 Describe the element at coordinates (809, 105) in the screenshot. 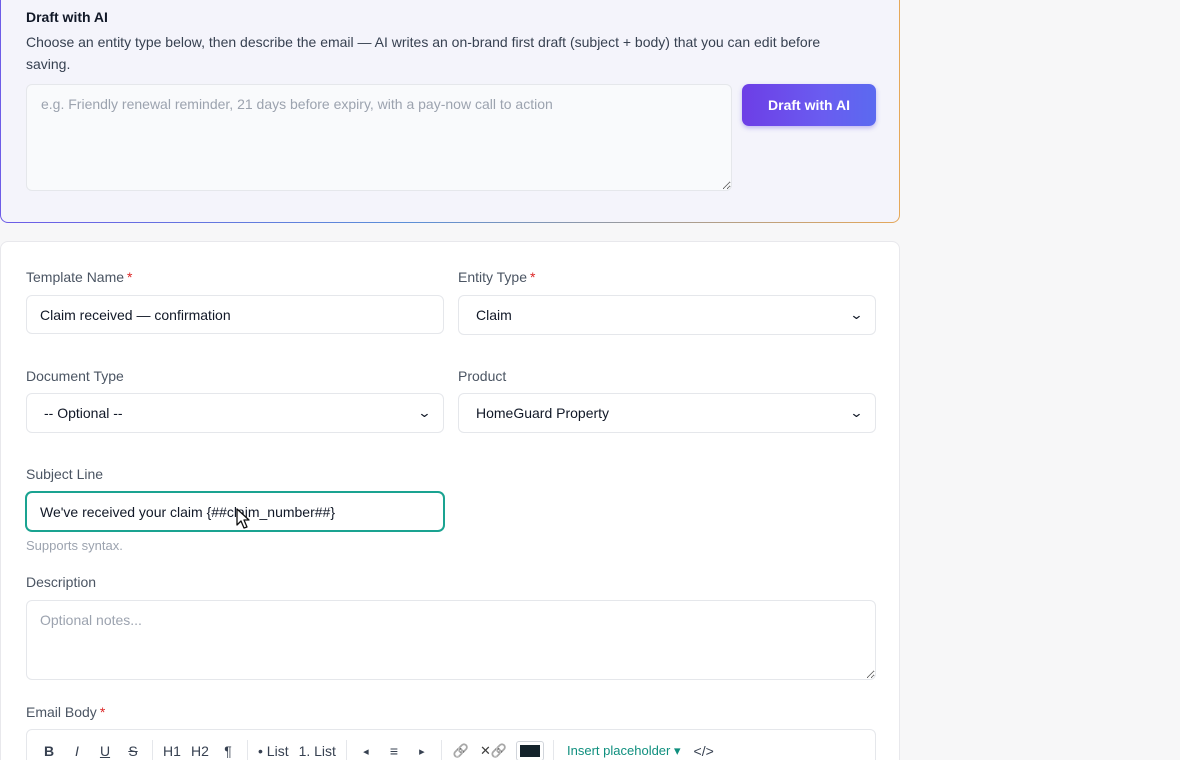

I see `draft-with-ai-button: Draft with AI` at that location.